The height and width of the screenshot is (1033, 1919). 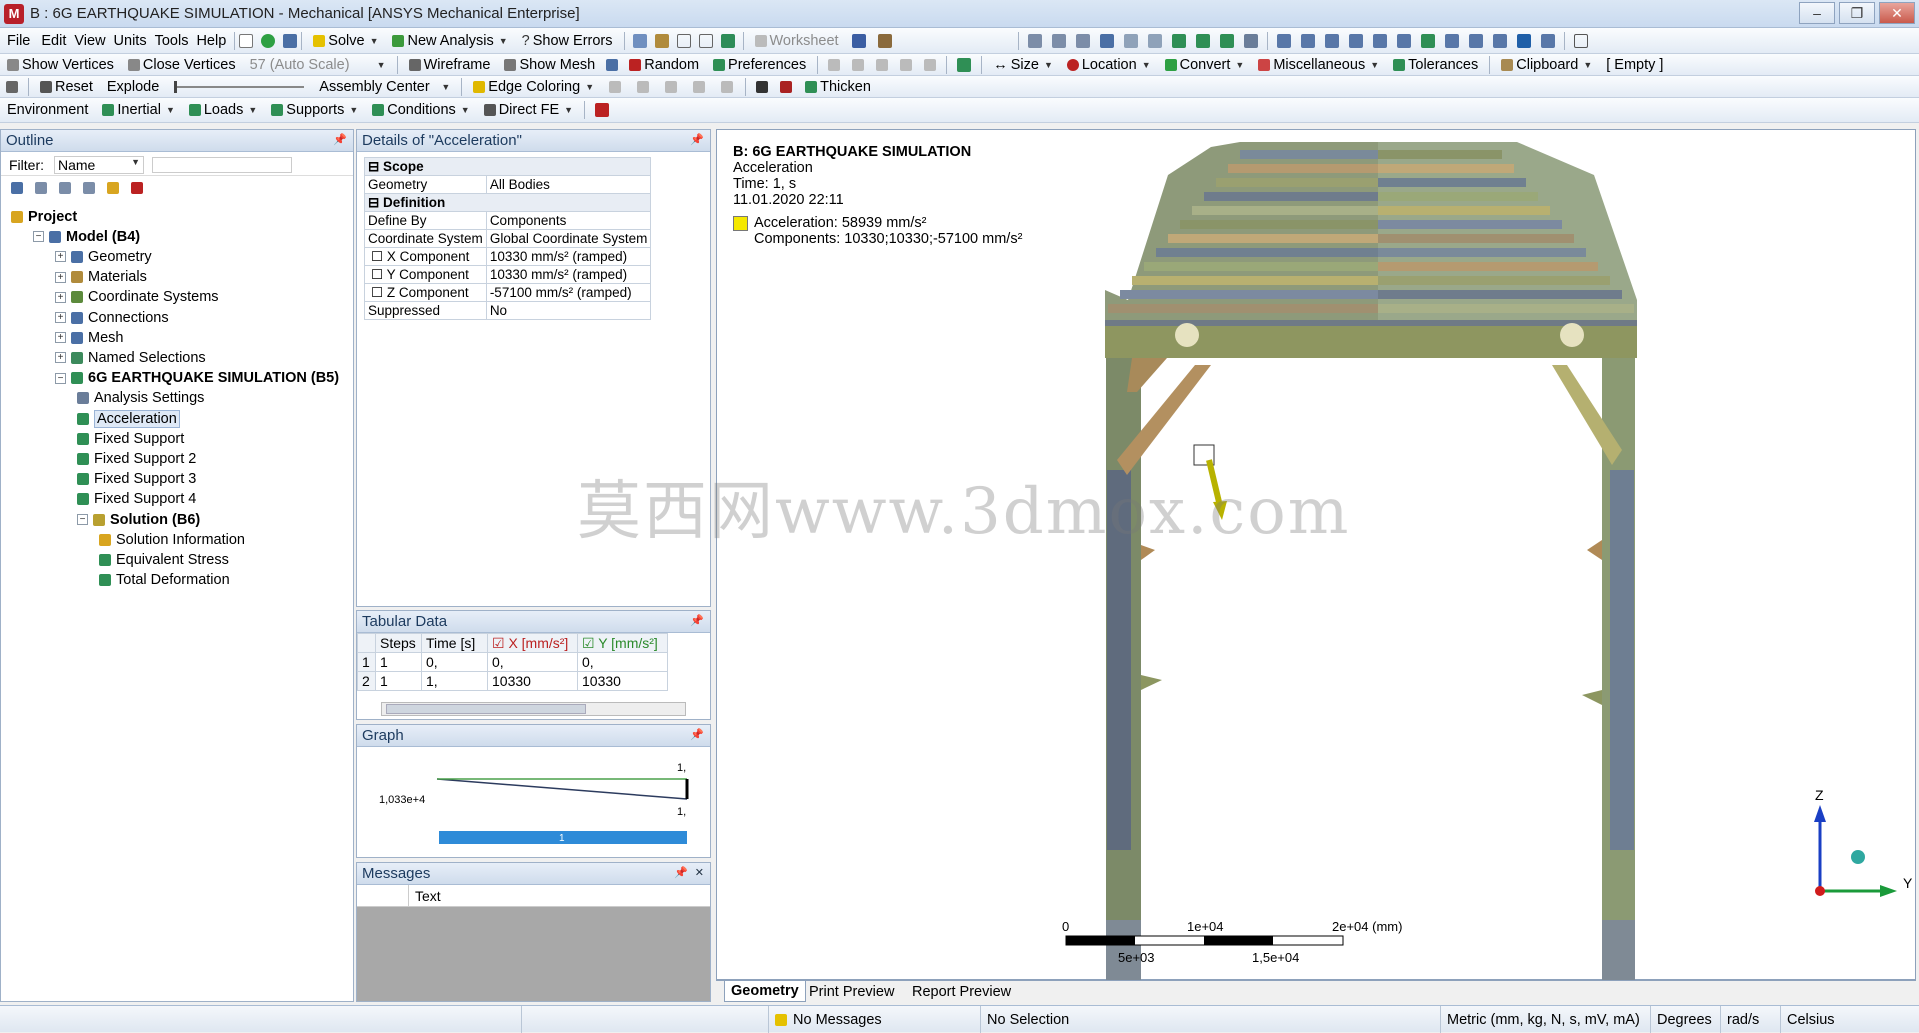 I want to click on align-3-icon, so click(x=882, y=64).